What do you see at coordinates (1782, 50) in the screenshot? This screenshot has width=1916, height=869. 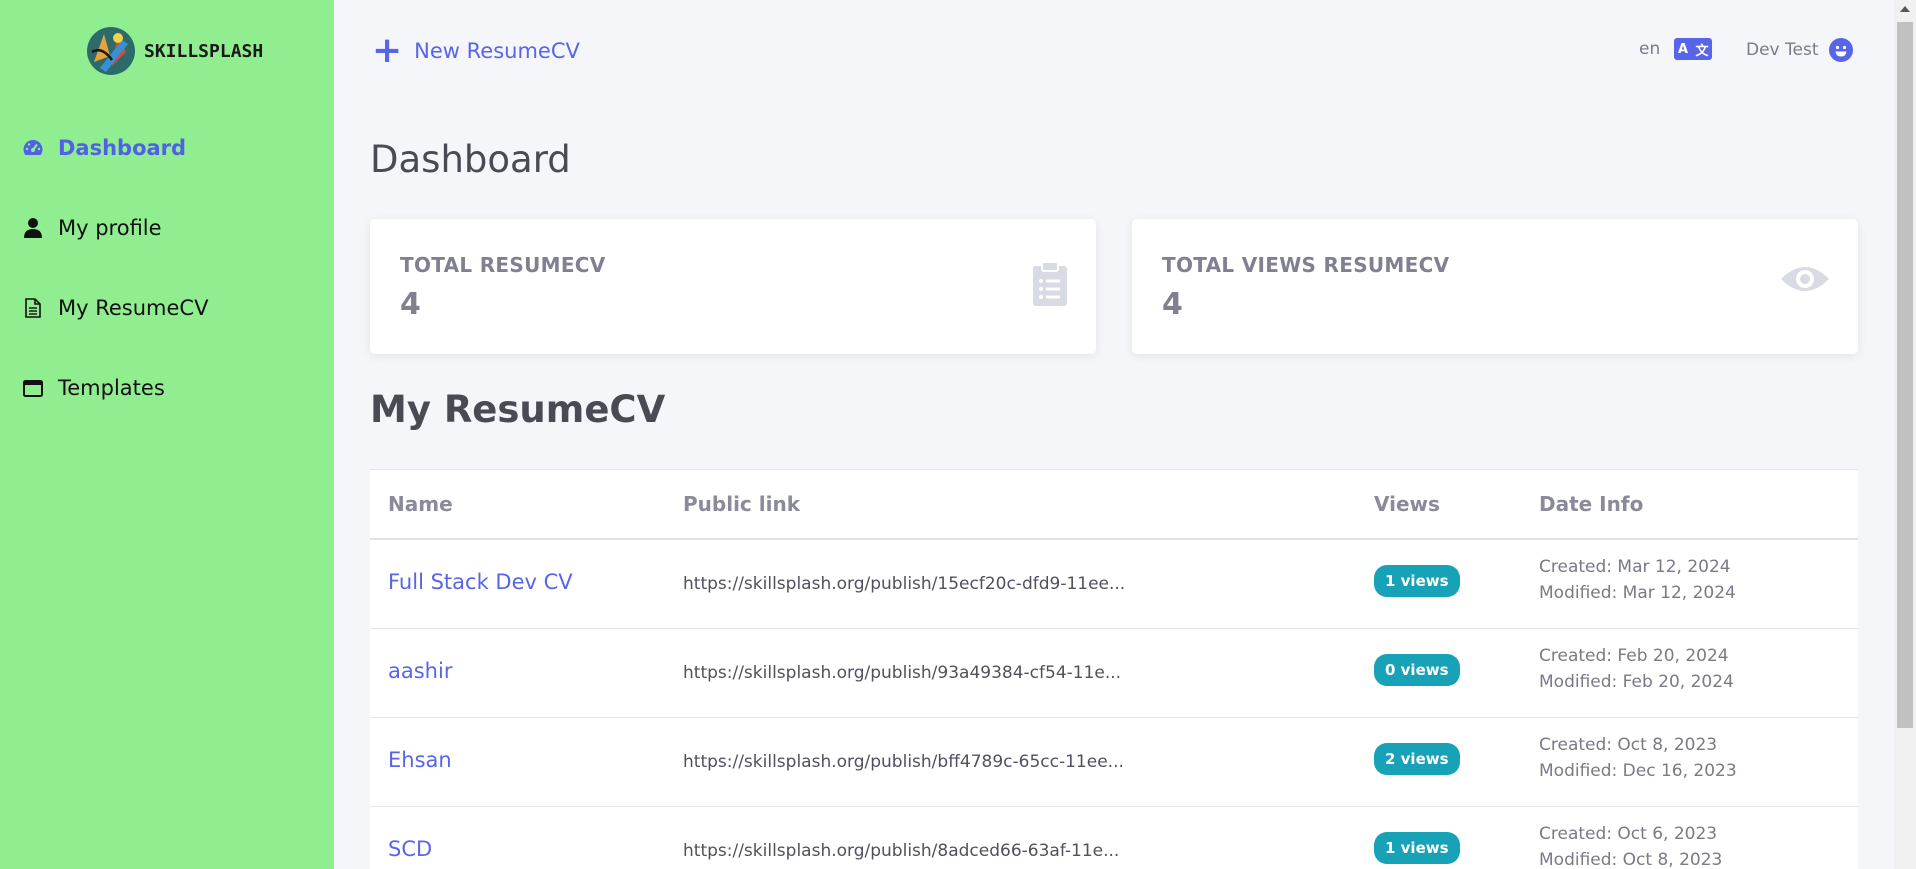 I see `user-name: Dev Test` at bounding box center [1782, 50].